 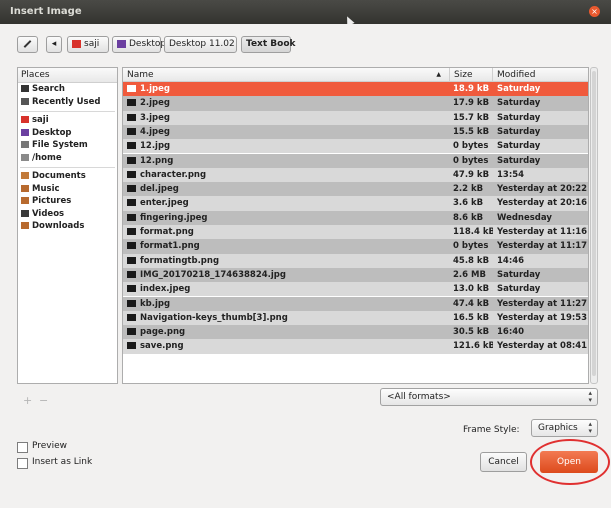 I want to click on file-modified-cell: Yesterday at 20:16, so click(x=542, y=203).